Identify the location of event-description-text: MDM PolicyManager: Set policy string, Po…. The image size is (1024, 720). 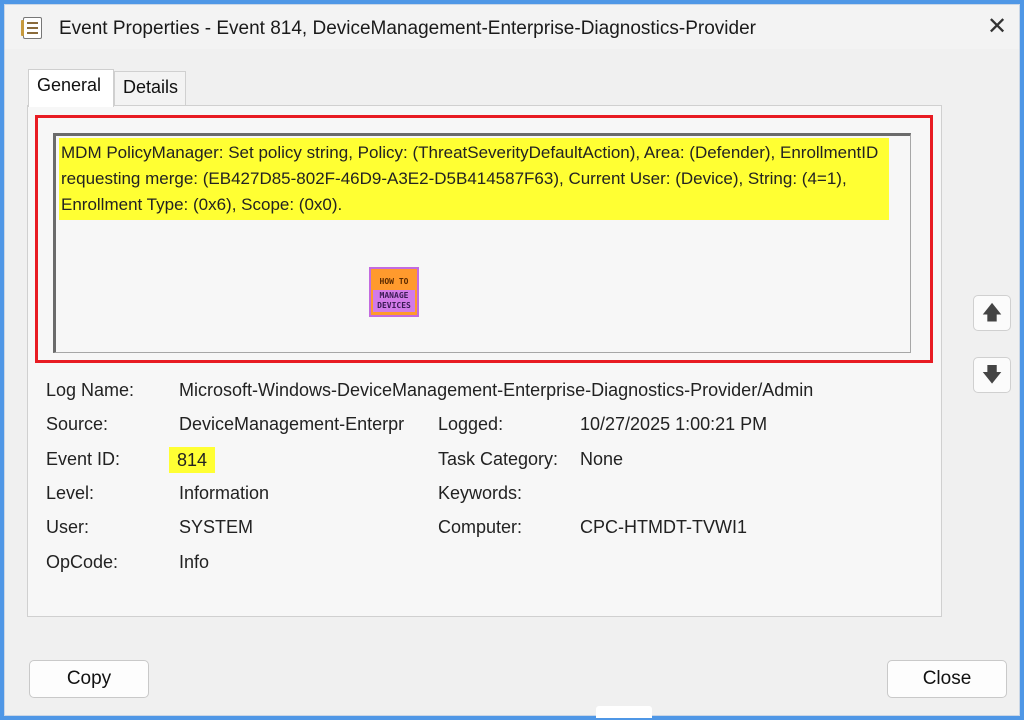
(474, 179).